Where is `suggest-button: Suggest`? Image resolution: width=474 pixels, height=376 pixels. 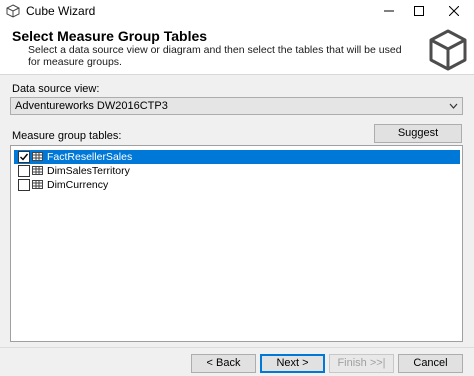
suggest-button: Suggest is located at coordinates (418, 133).